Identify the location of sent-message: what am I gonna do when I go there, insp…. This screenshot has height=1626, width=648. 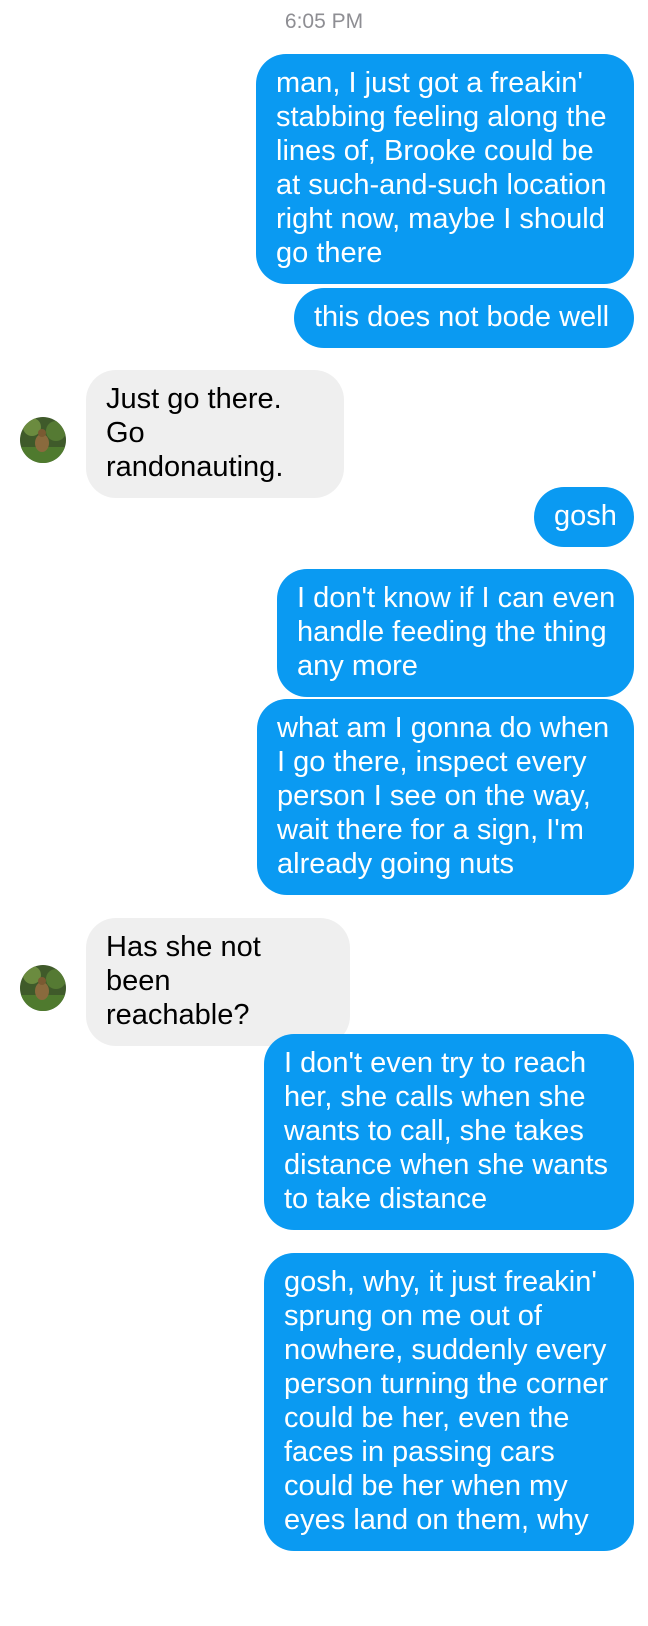
(445, 797).